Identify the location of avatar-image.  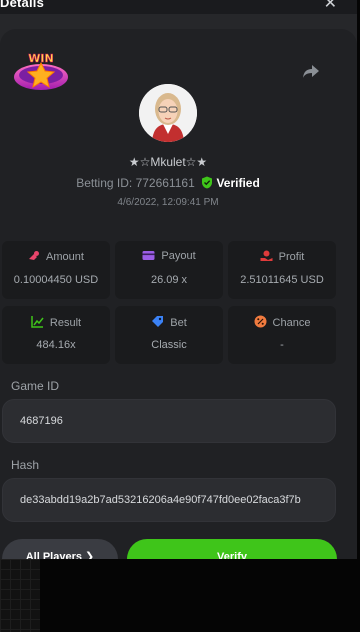
(168, 113).